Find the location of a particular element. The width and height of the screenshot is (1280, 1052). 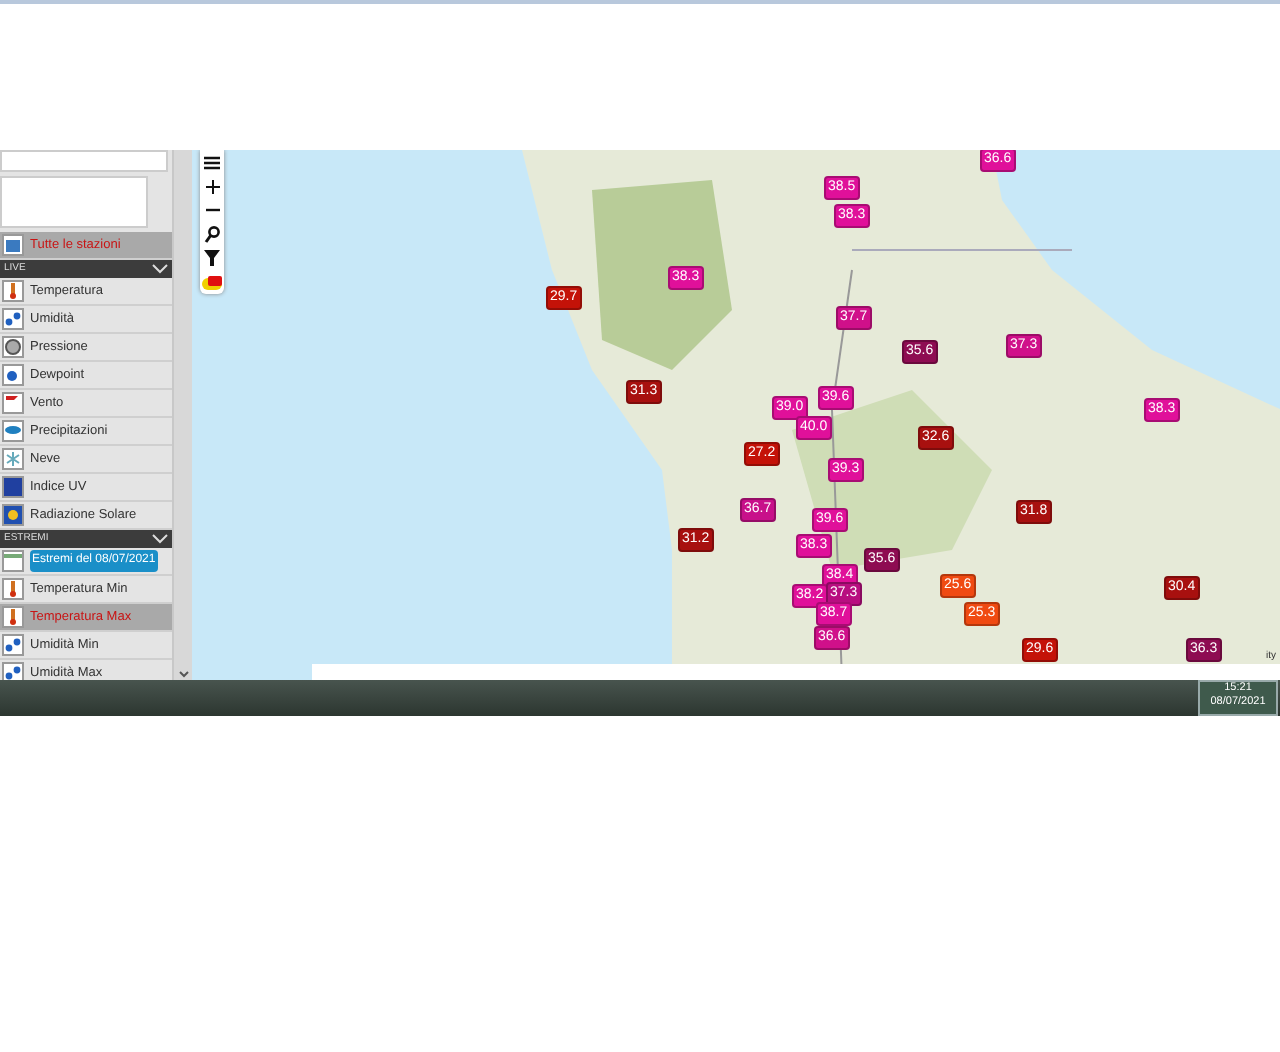

menu-icon is located at coordinates (212, 162).